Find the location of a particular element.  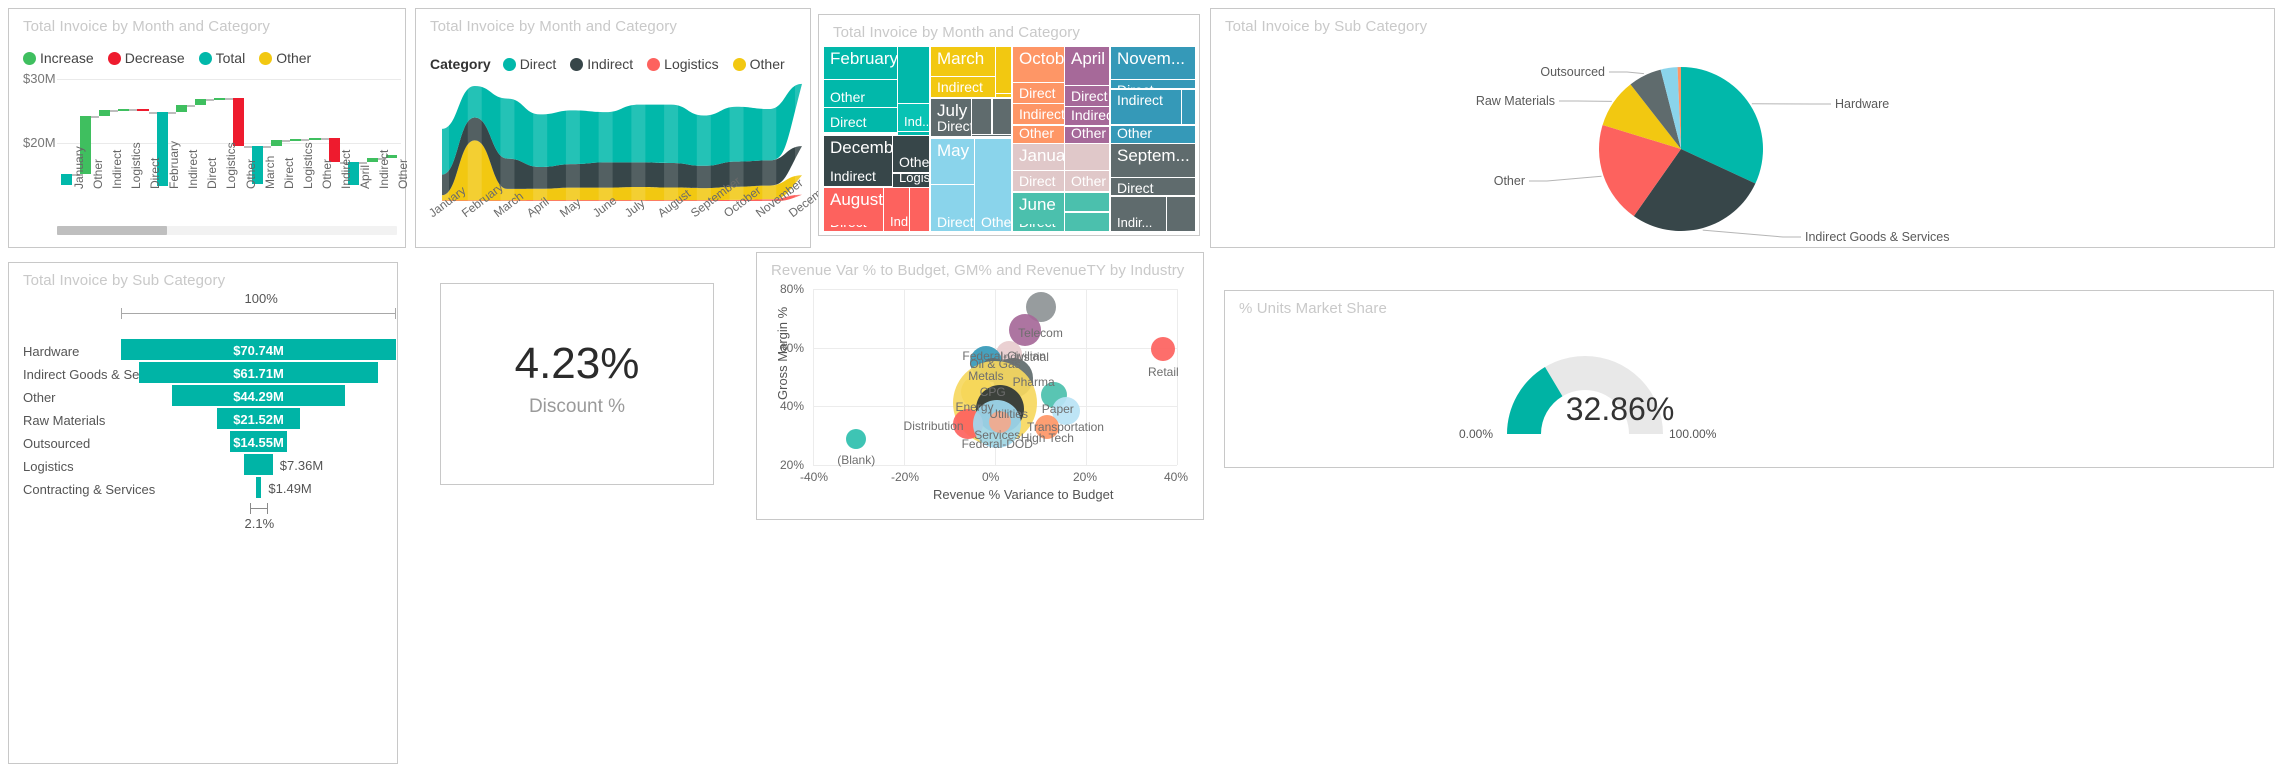

area-legend: Category Direct Indirect Logistics Other is located at coordinates (612, 64).